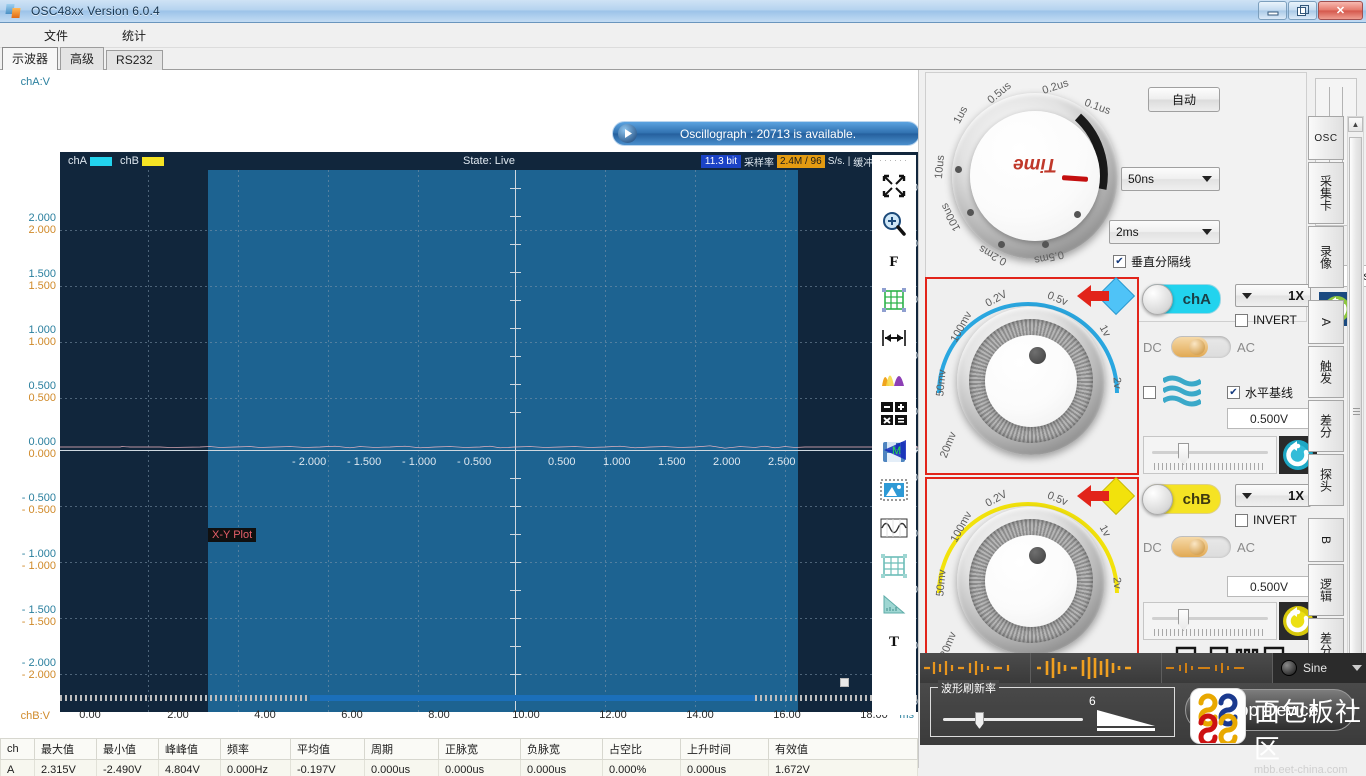 The image size is (1366, 776). What do you see at coordinates (1269, 392) in the screenshot?
I see `channel-a-baseline-label: 水平基线` at bounding box center [1269, 392].